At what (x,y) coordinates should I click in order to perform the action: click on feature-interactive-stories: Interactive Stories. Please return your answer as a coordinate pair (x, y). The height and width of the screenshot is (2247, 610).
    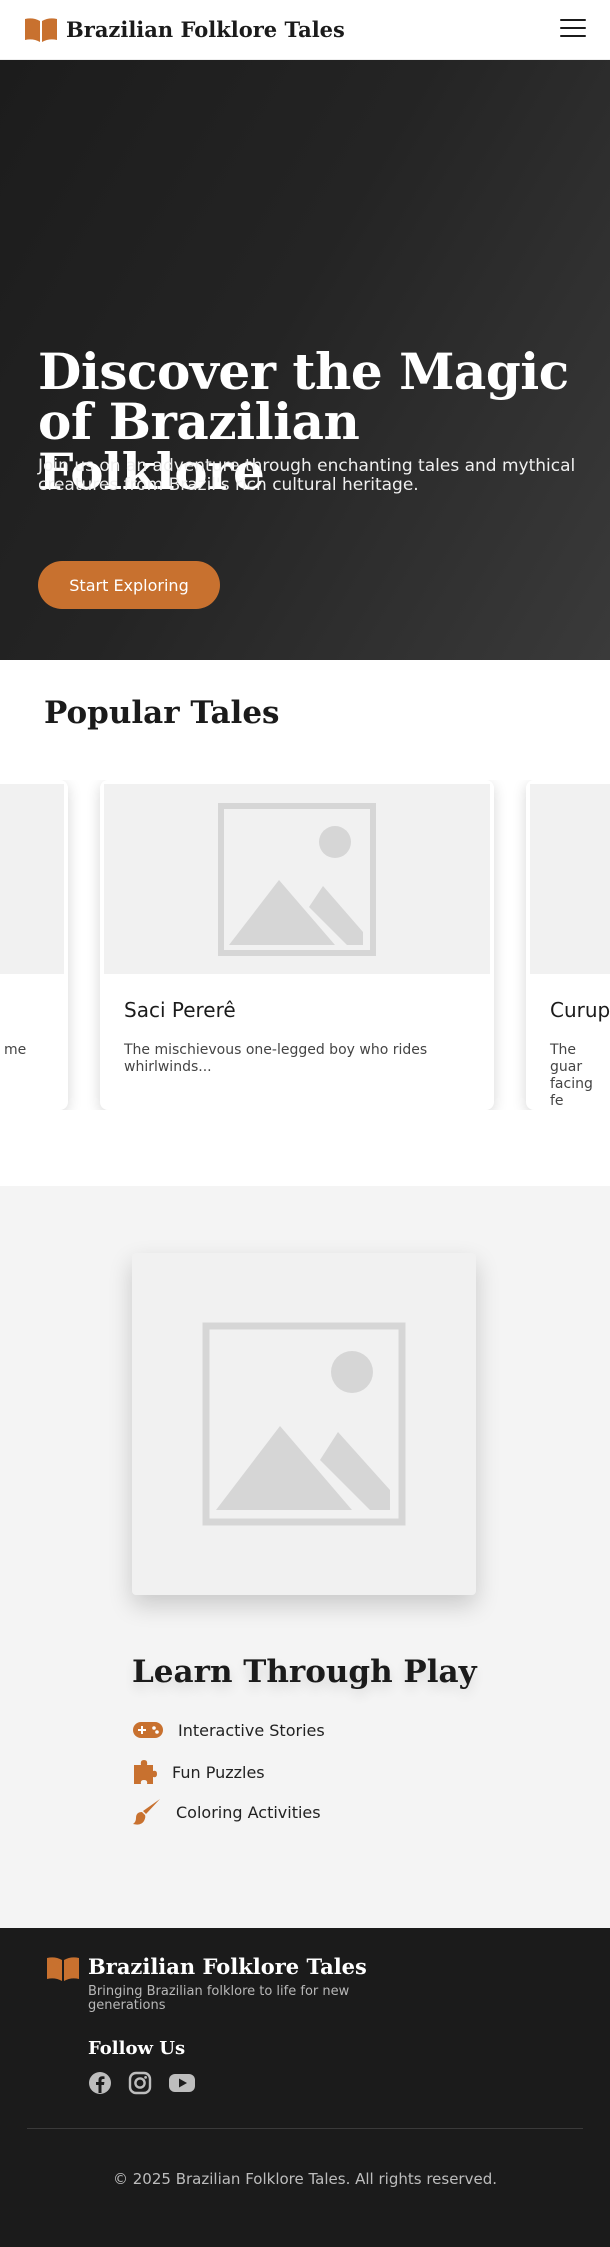
    Looking at the image, I should click on (228, 1730).